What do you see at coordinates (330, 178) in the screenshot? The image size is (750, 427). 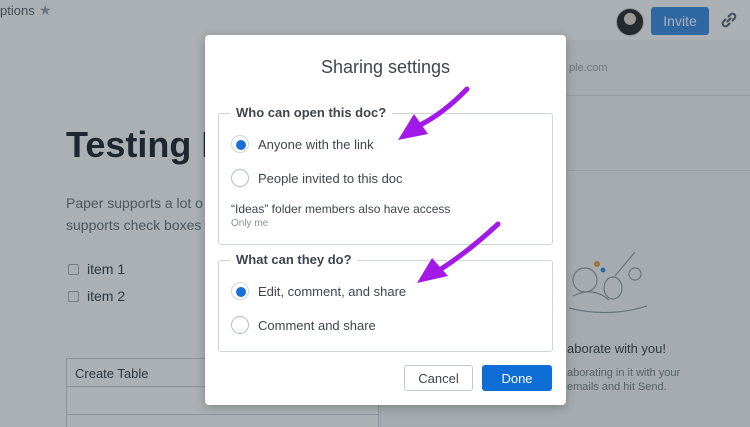 I see `radio-label: People invited to this doc` at bounding box center [330, 178].